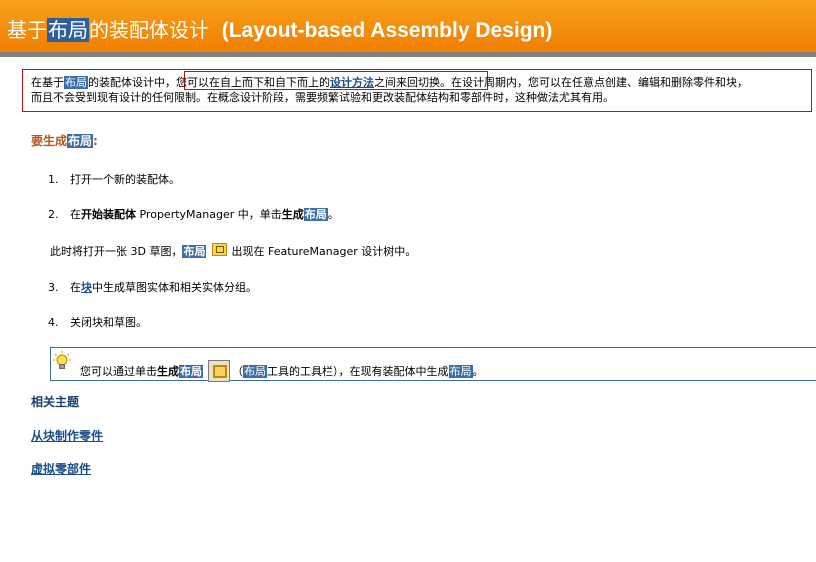 The image size is (816, 562). What do you see at coordinates (108, 214) in the screenshot?
I see `step-bold-text: 开始装配体` at bounding box center [108, 214].